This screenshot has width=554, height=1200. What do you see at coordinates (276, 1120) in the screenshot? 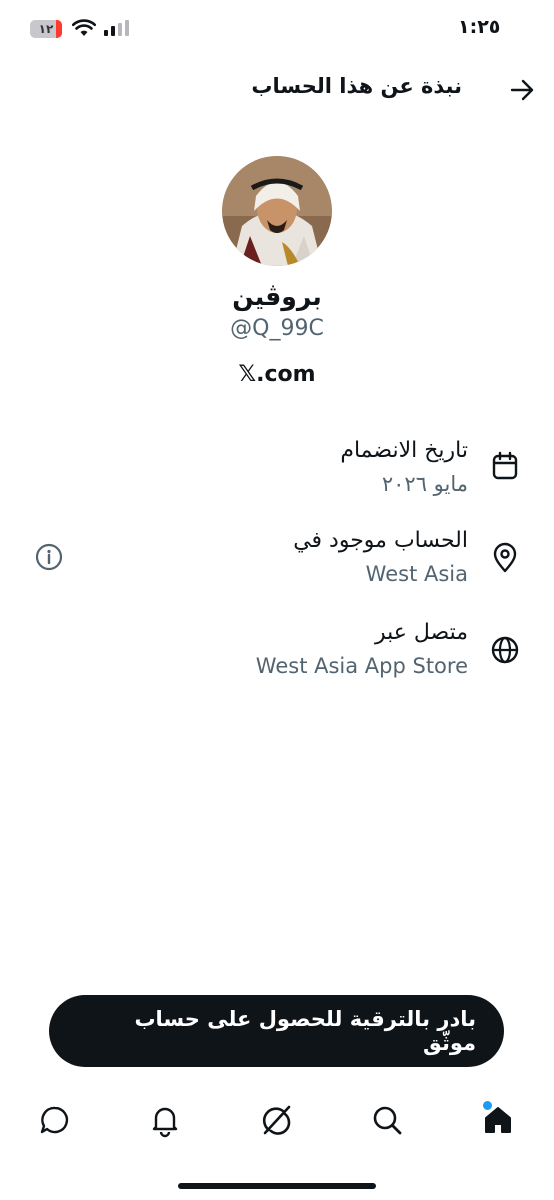
I see `grok-icon` at bounding box center [276, 1120].